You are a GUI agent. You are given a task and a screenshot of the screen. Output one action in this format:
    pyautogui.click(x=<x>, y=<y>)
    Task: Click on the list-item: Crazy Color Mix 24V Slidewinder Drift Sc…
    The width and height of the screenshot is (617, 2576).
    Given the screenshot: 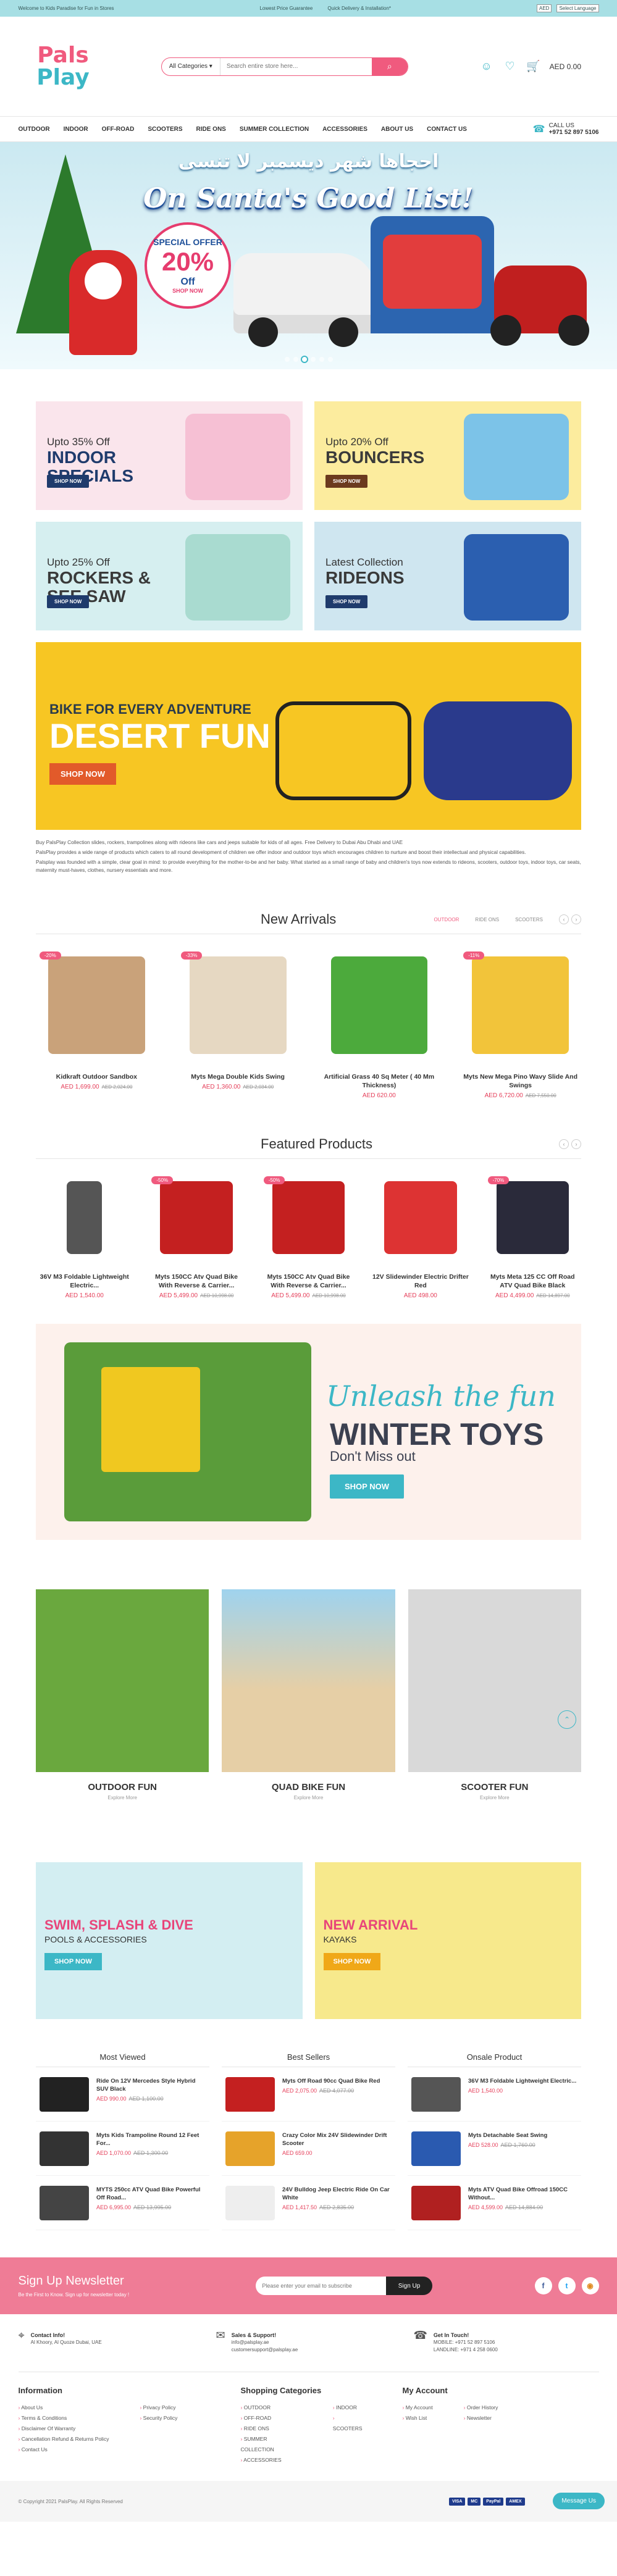 What is the action you would take?
    pyautogui.click(x=308, y=2149)
    